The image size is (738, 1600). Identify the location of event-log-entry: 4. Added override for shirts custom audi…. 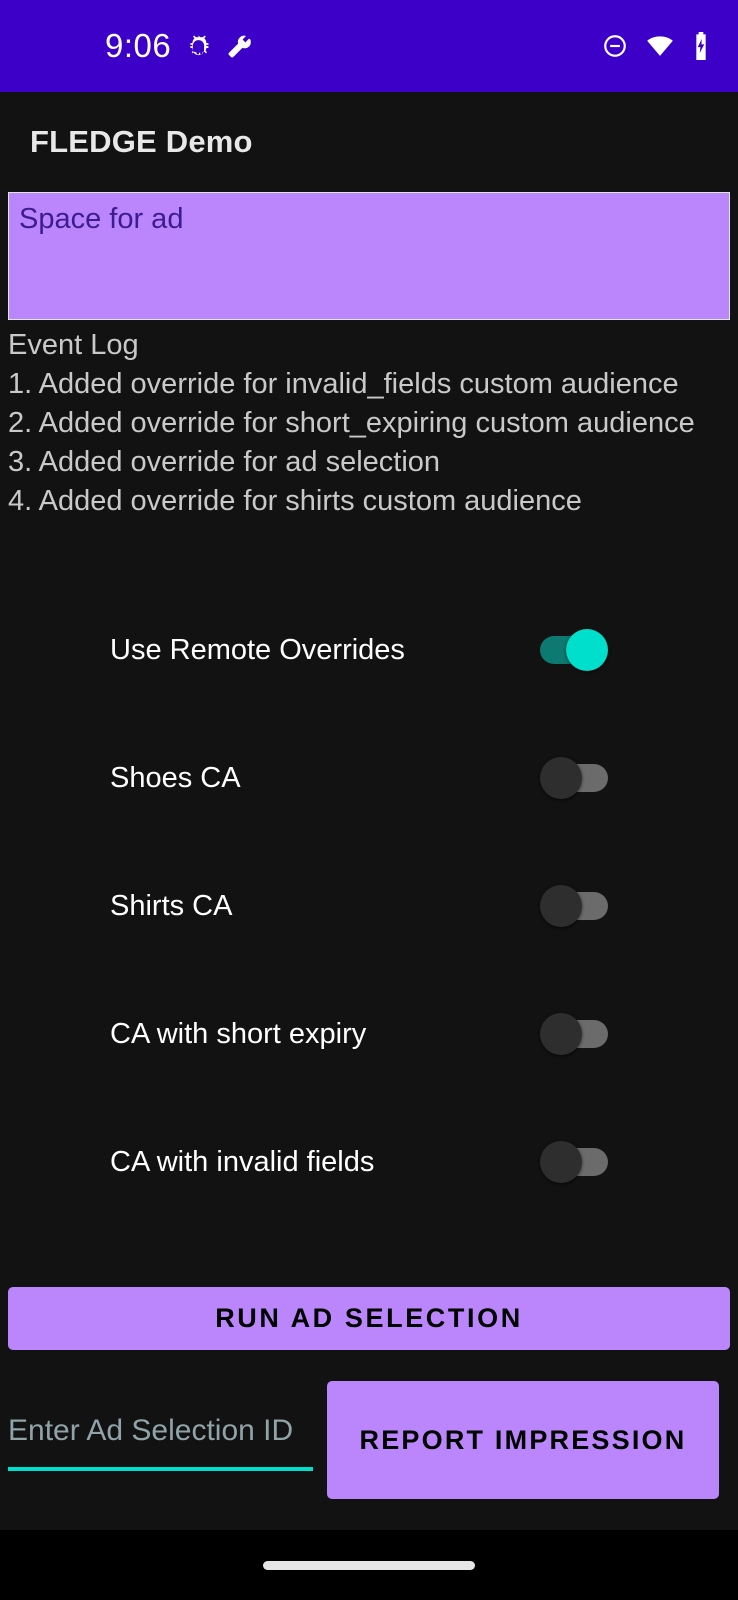
(295, 501).